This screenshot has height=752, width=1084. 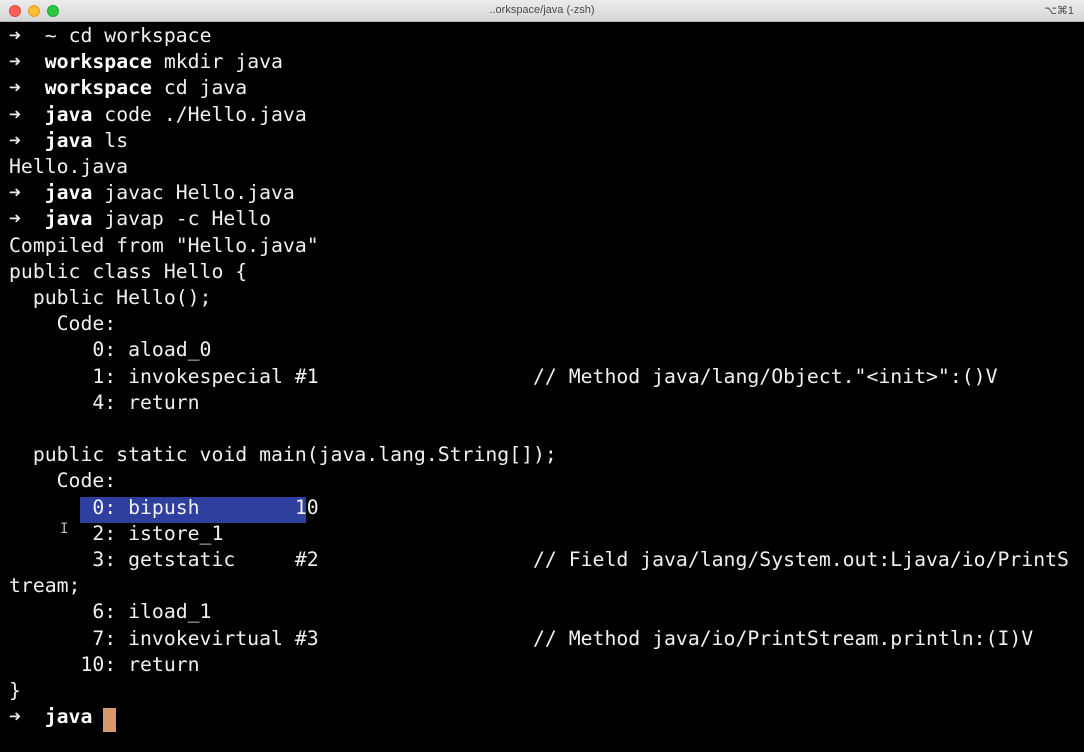 I want to click on terminal-line: Compiled from "Hello.java", so click(x=164, y=245).